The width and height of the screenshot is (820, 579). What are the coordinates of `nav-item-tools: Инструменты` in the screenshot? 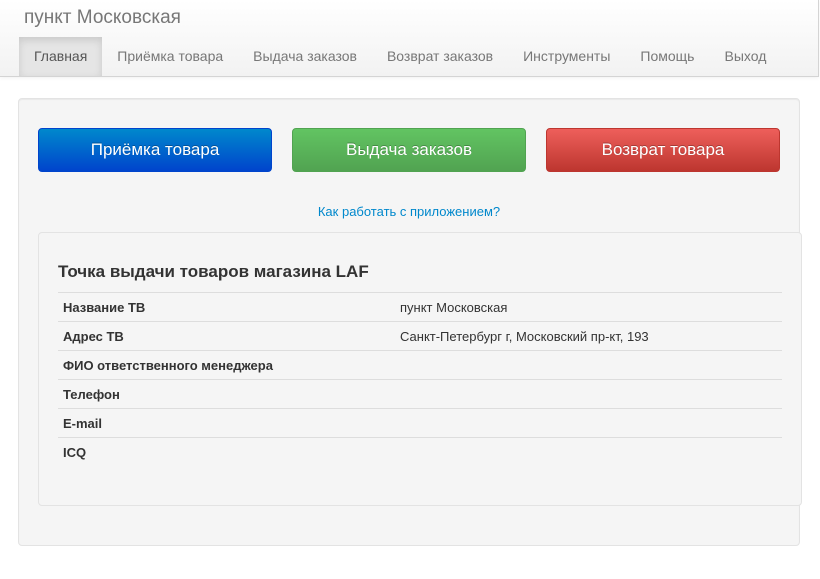 It's located at (566, 56).